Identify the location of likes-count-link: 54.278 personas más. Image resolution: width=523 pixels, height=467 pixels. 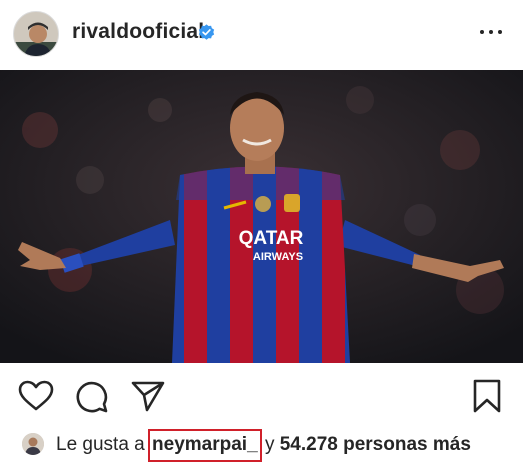
(375, 444).